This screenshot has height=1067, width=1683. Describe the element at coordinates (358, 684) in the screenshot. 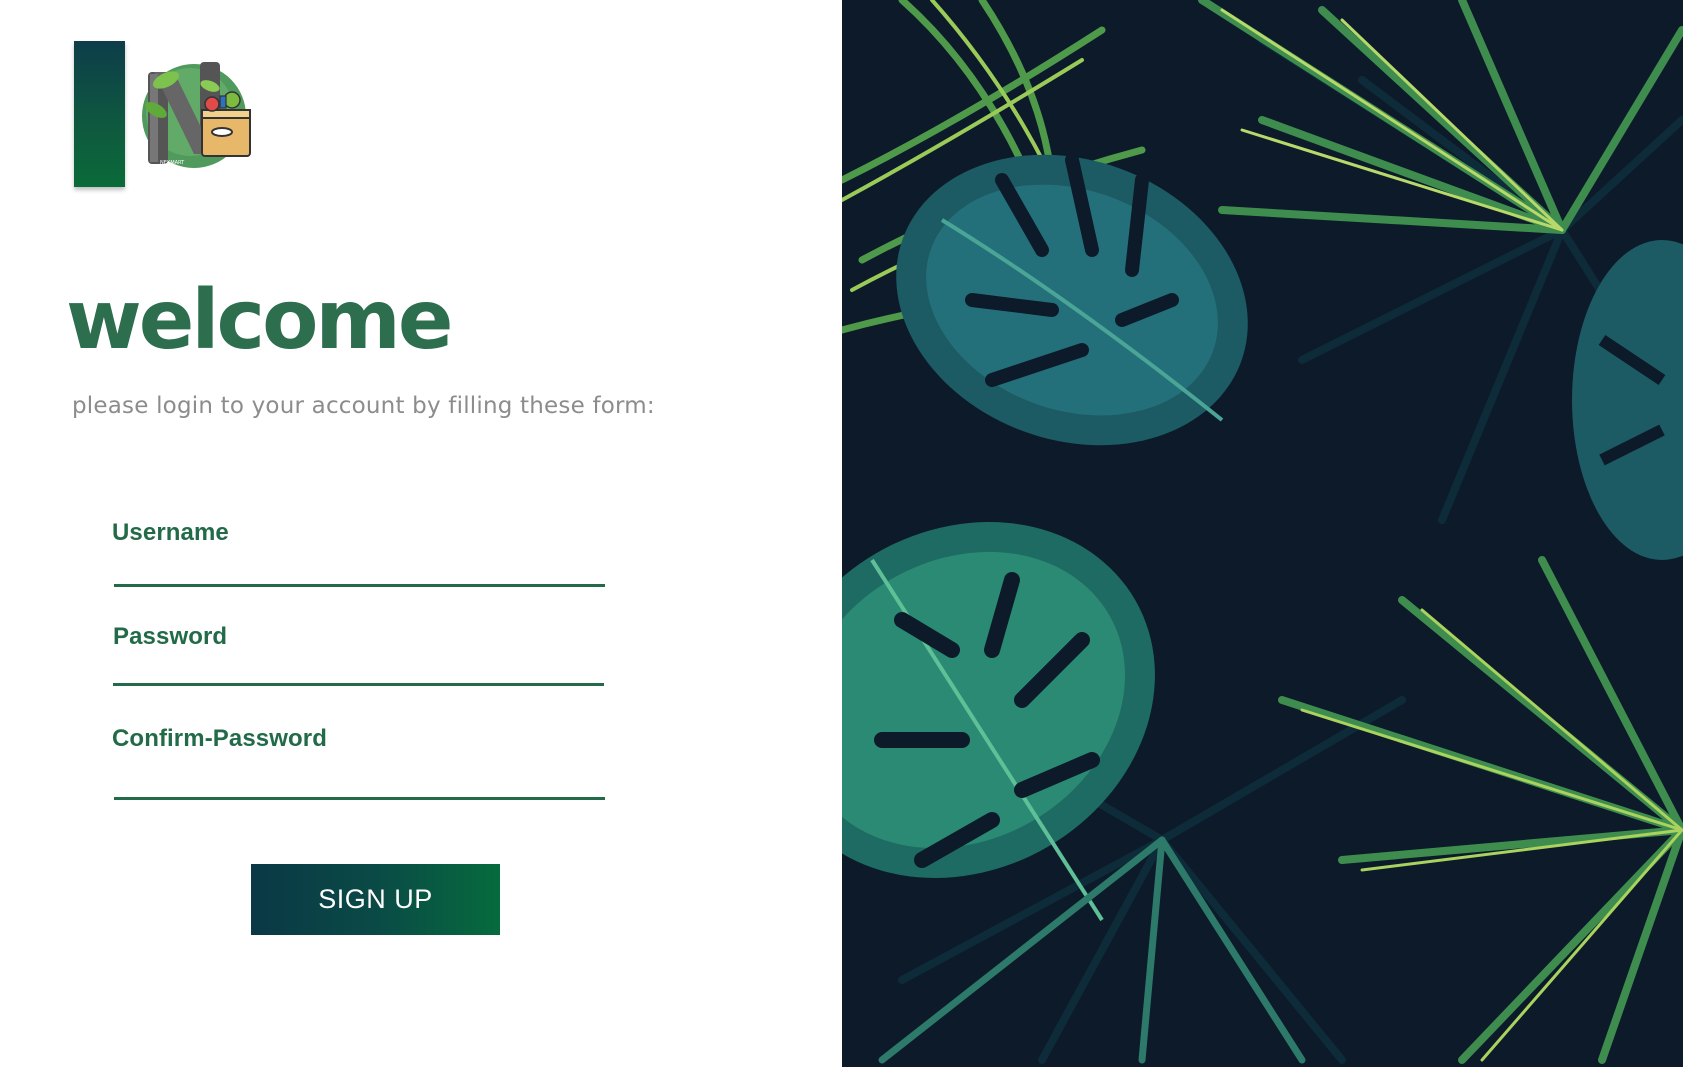

I see `password-underline` at that location.